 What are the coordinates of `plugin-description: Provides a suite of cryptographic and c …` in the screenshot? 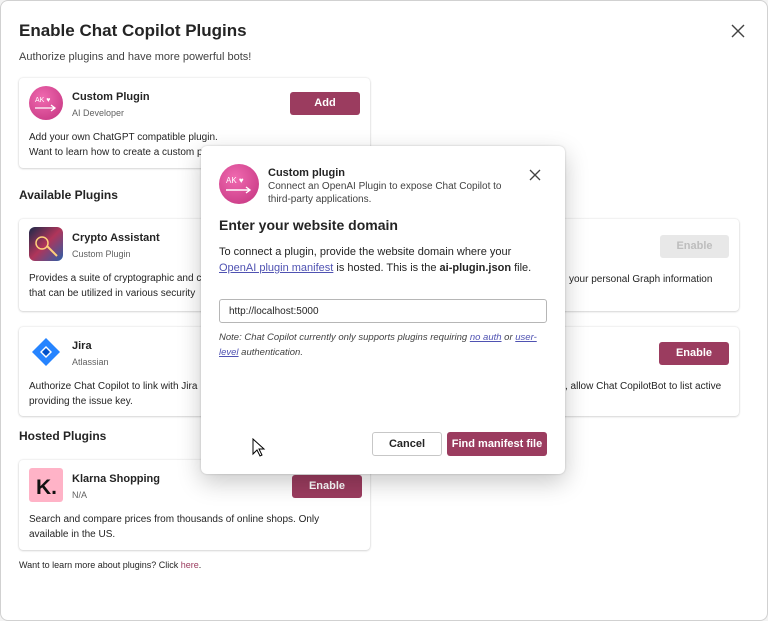 It's located at (115, 286).